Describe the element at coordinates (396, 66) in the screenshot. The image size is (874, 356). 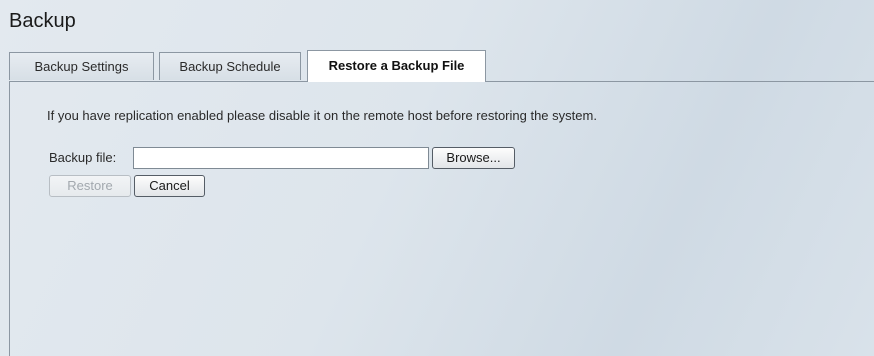
I see `tab-restore-backup-file: Restore a Backup File` at that location.